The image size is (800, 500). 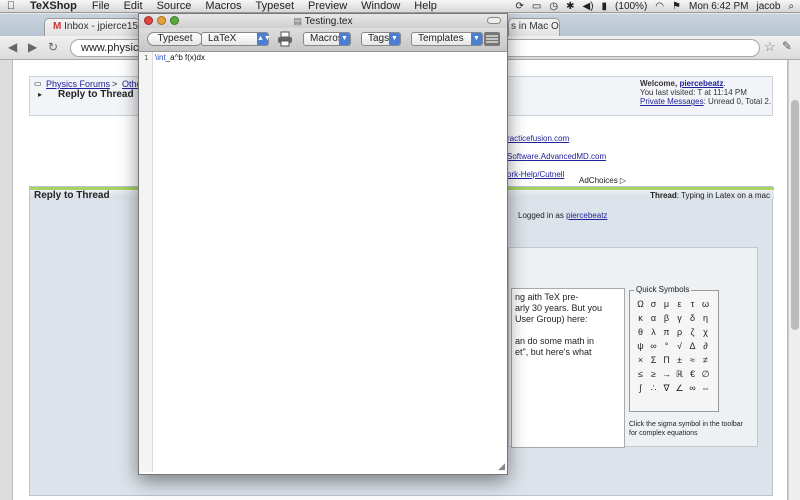 What do you see at coordinates (770, 47) in the screenshot?
I see `bookmark-star-icon: ☆` at bounding box center [770, 47].